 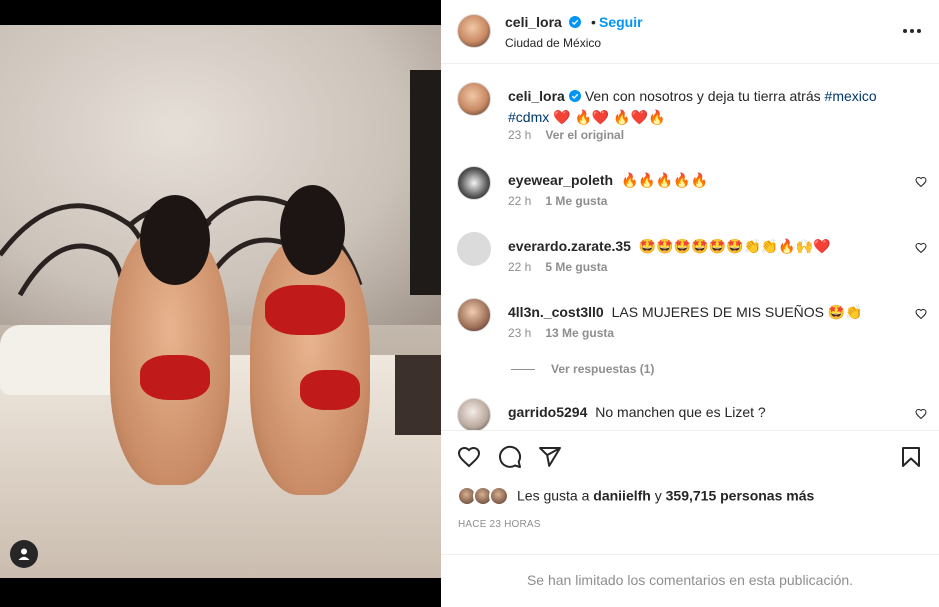 I want to click on liker-avatars, so click(x=484, y=497).